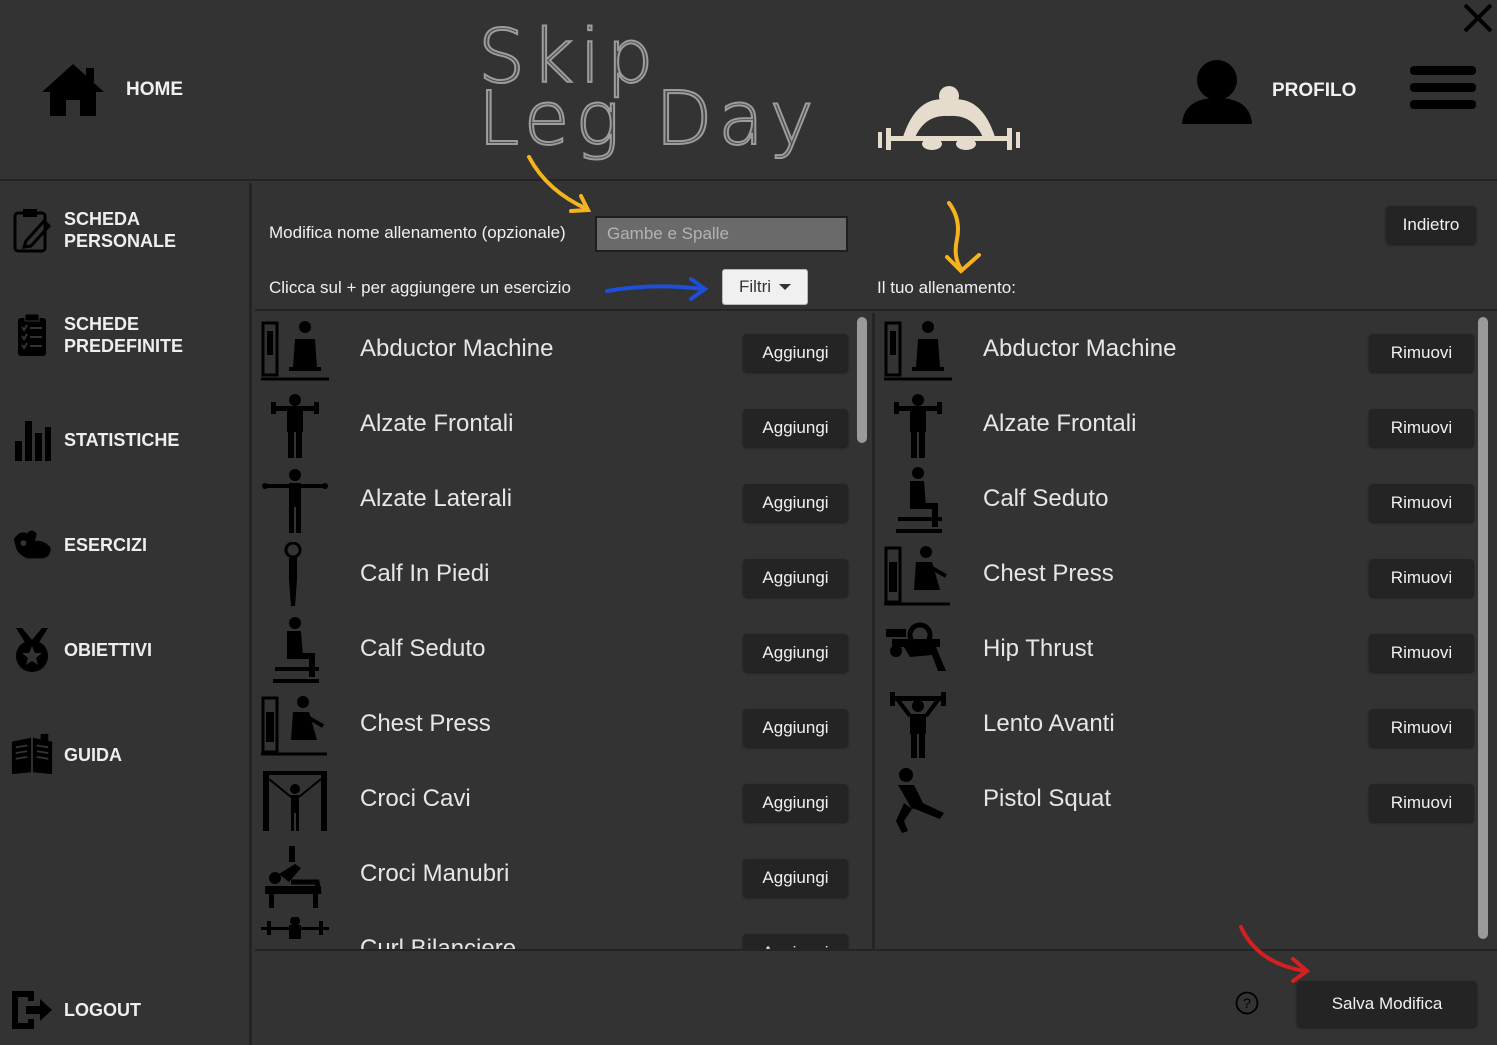 The width and height of the screenshot is (1497, 1045). What do you see at coordinates (1443, 90) in the screenshot?
I see `menu-icon` at bounding box center [1443, 90].